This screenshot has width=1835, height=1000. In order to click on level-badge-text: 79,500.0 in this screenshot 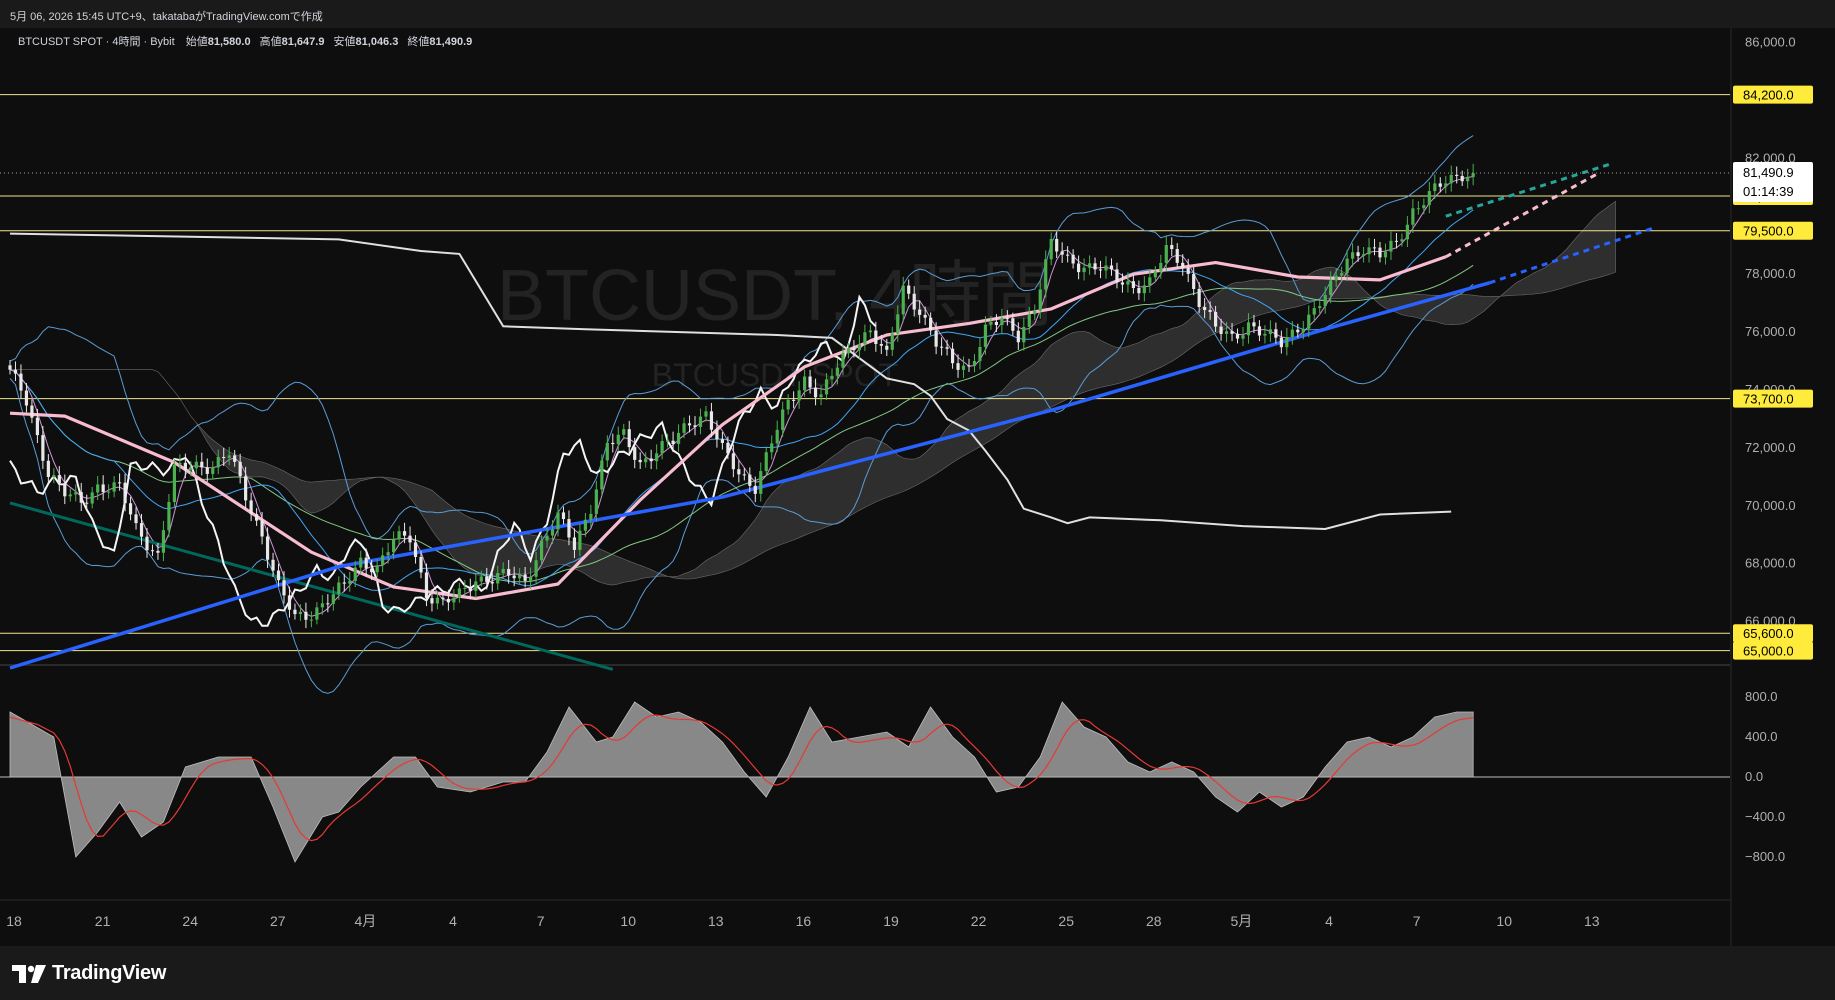, I will do `click(1768, 231)`.